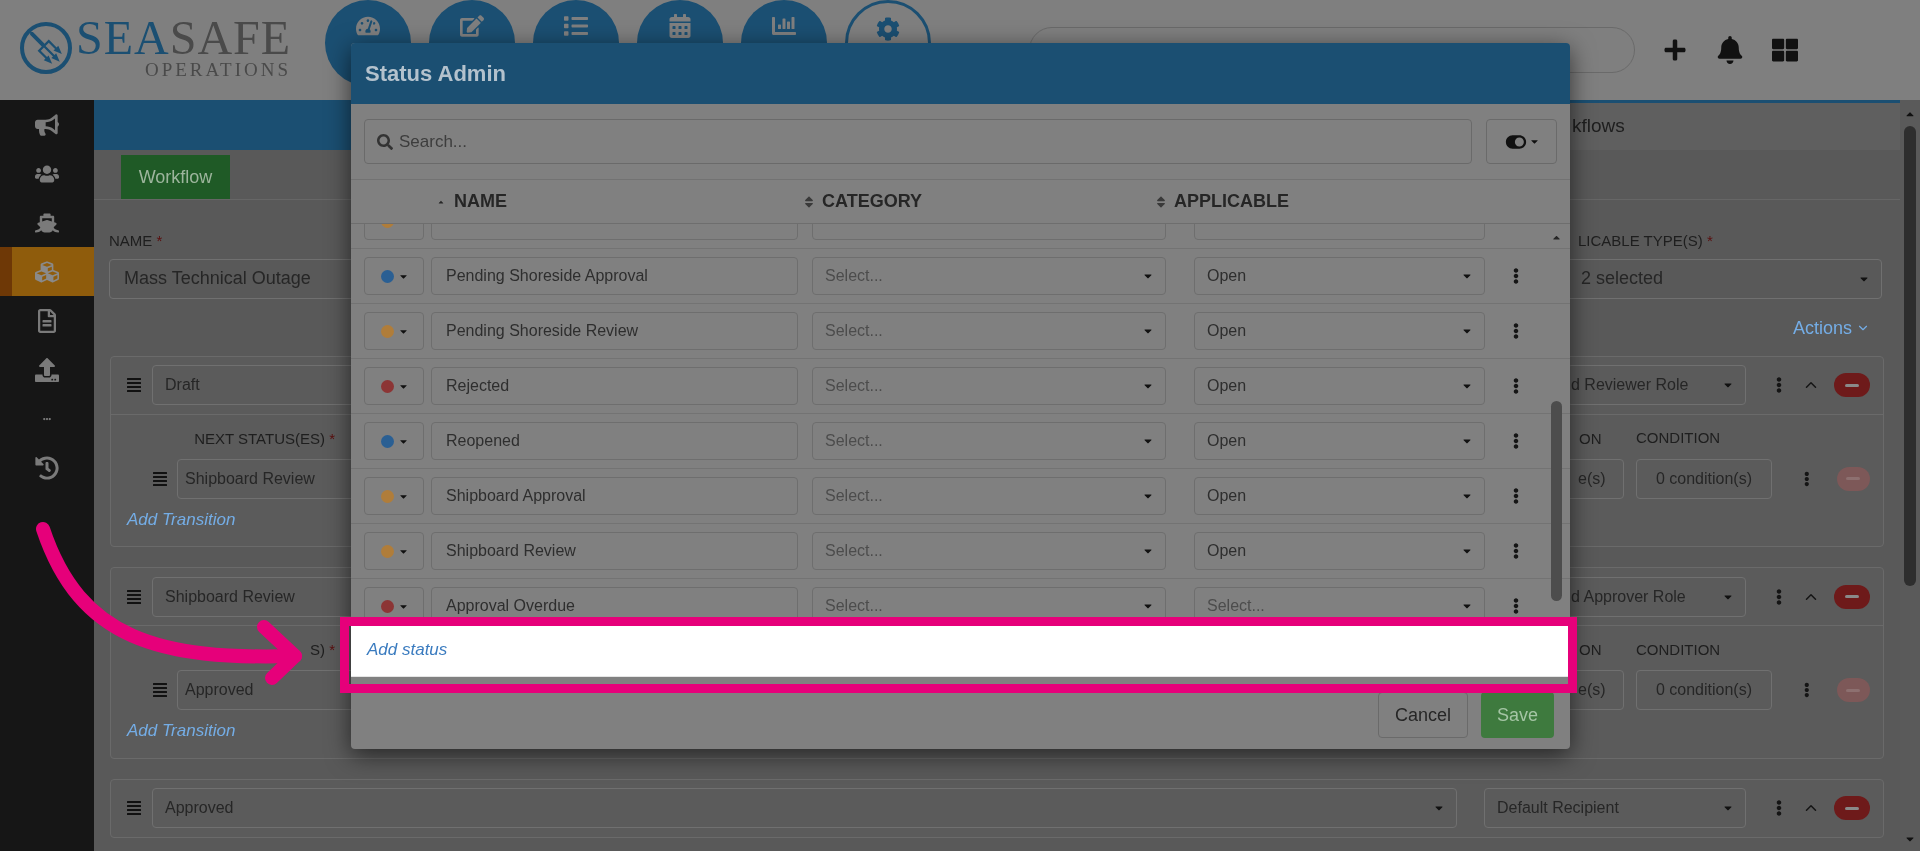  I want to click on dialog-title: Status Admin, so click(435, 74).